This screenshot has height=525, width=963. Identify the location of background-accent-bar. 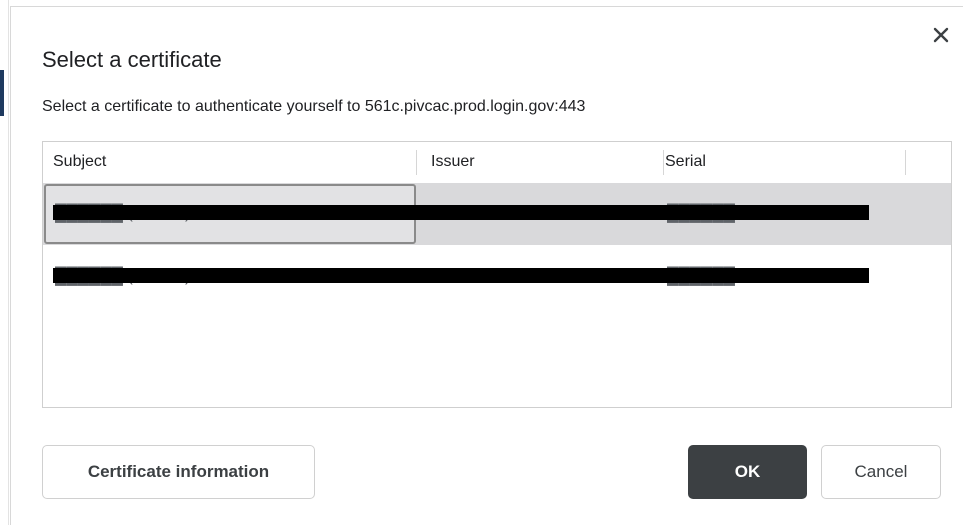
(2, 93).